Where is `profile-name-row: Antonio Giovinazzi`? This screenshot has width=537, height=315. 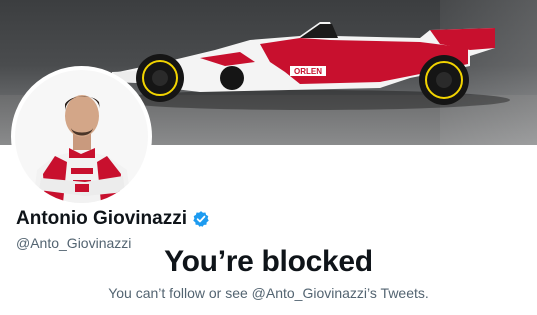 profile-name-row: Antonio Giovinazzi is located at coordinates (113, 219).